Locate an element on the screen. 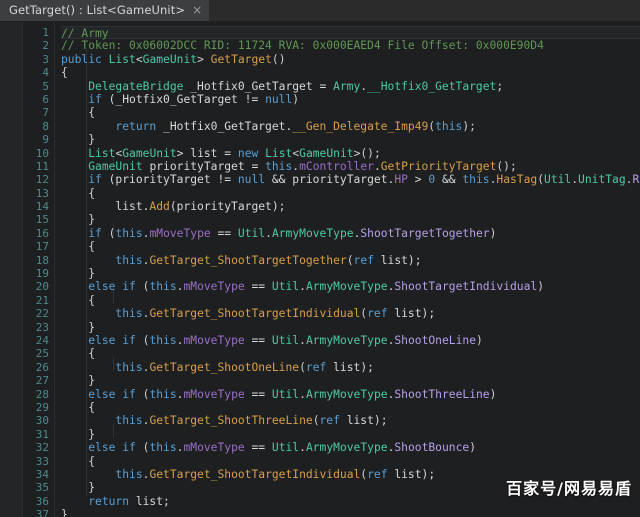 Image resolution: width=640 pixels, height=517 pixels. code-token-fn: __Gen_Delegate_Imp49 is located at coordinates (360, 126).